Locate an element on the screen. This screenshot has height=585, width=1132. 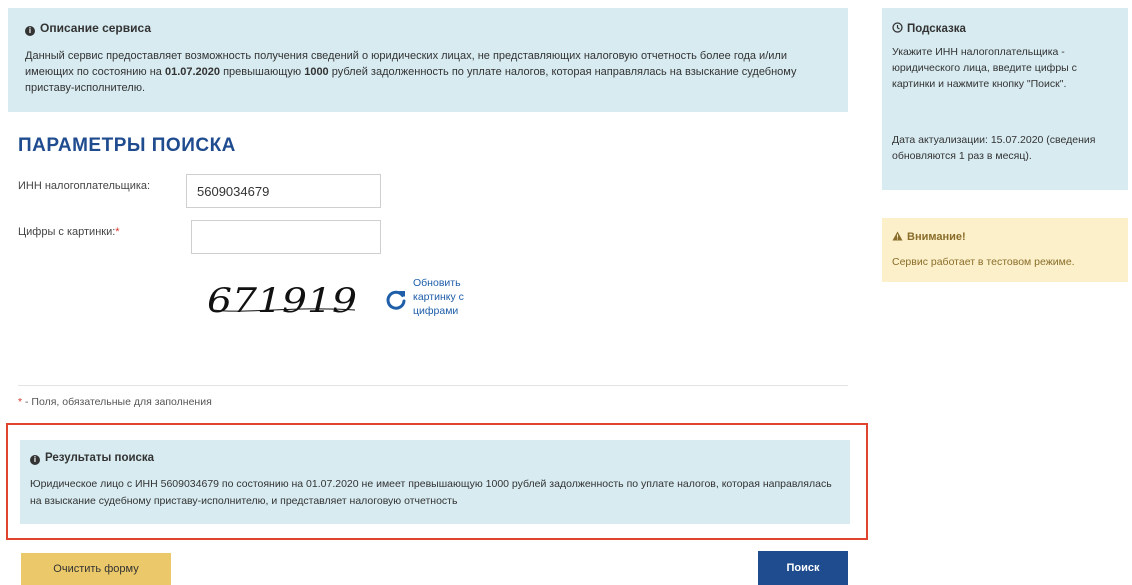
search-results-title: Результаты поиска is located at coordinates (100, 458).